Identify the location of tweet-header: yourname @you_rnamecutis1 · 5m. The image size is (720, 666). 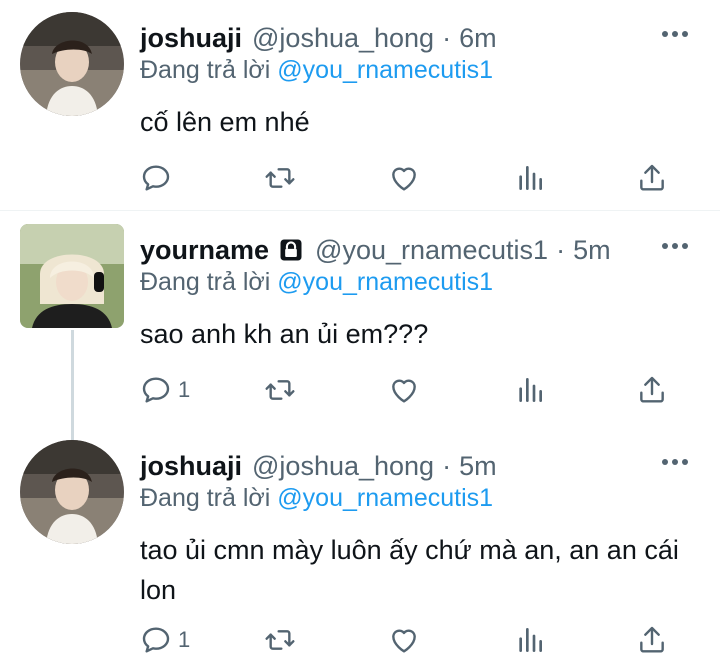
(400, 250).